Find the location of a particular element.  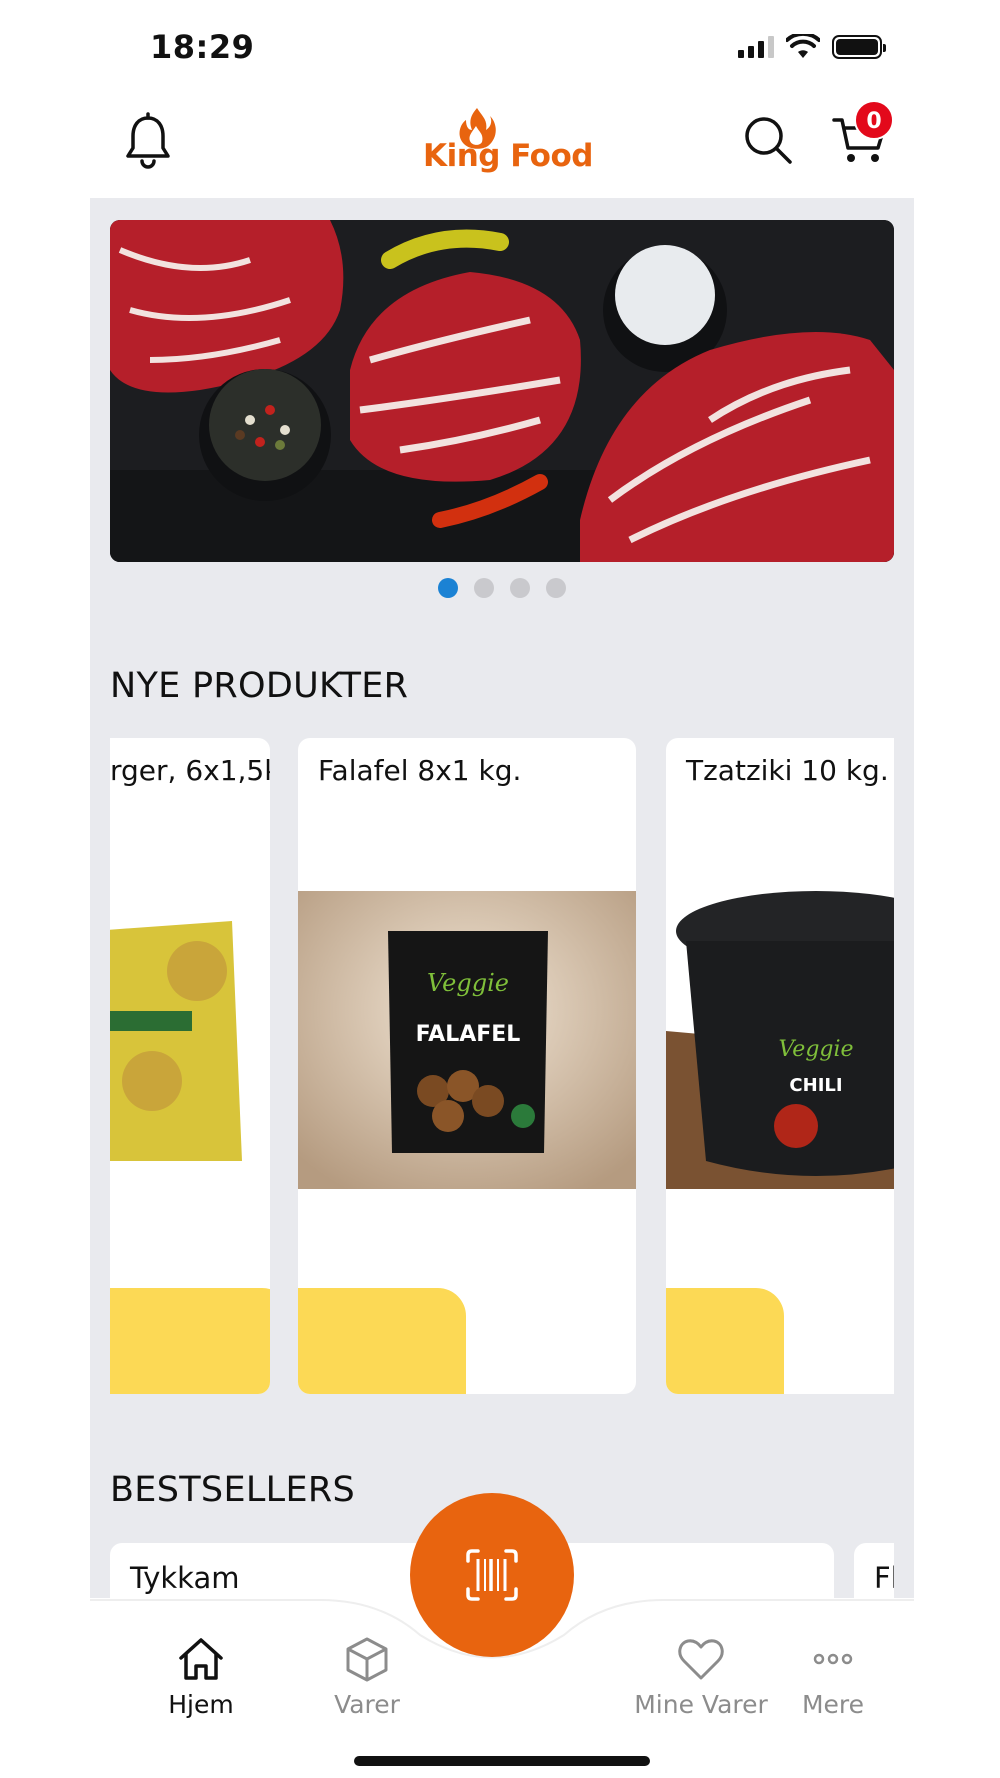

wifi-icon is located at coordinates (803, 46).